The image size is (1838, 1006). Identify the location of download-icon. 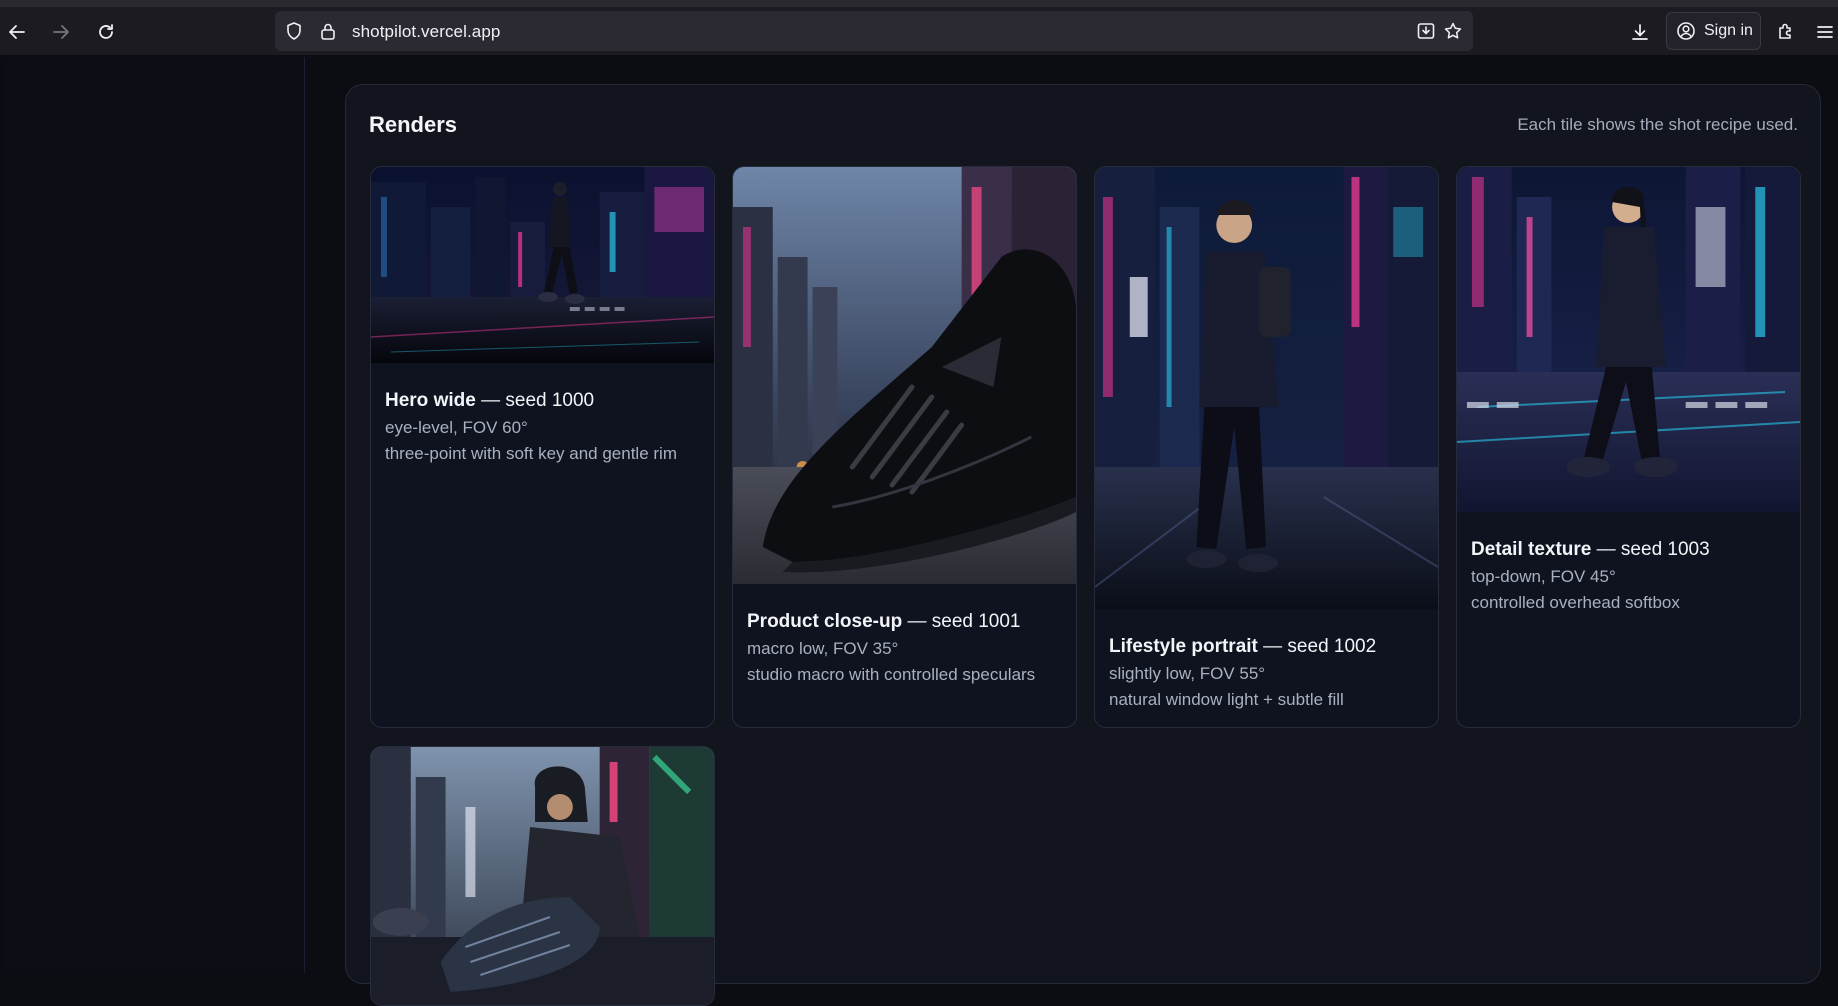
(1640, 32).